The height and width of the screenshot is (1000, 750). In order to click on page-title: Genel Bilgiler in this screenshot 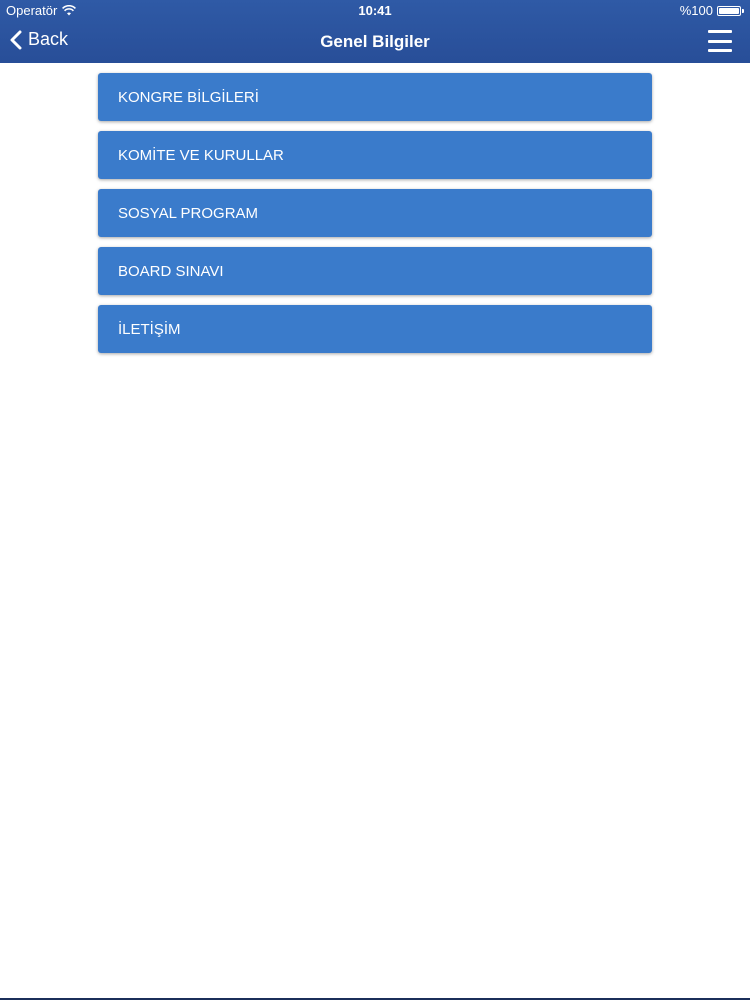, I will do `click(375, 41)`.